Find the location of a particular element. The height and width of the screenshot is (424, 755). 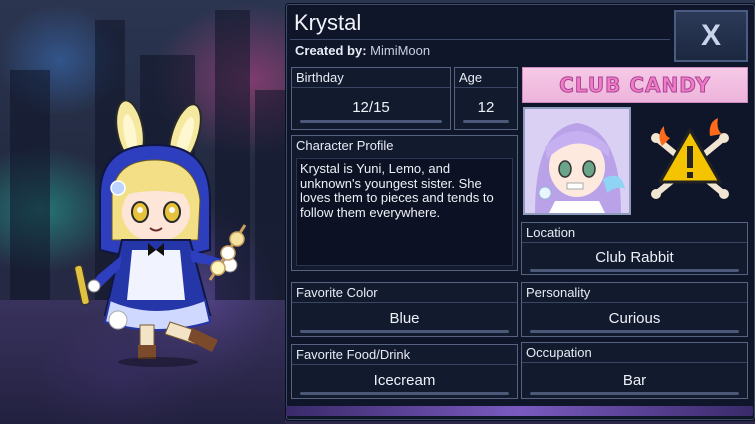

warning-icon is located at coordinates (690, 158).